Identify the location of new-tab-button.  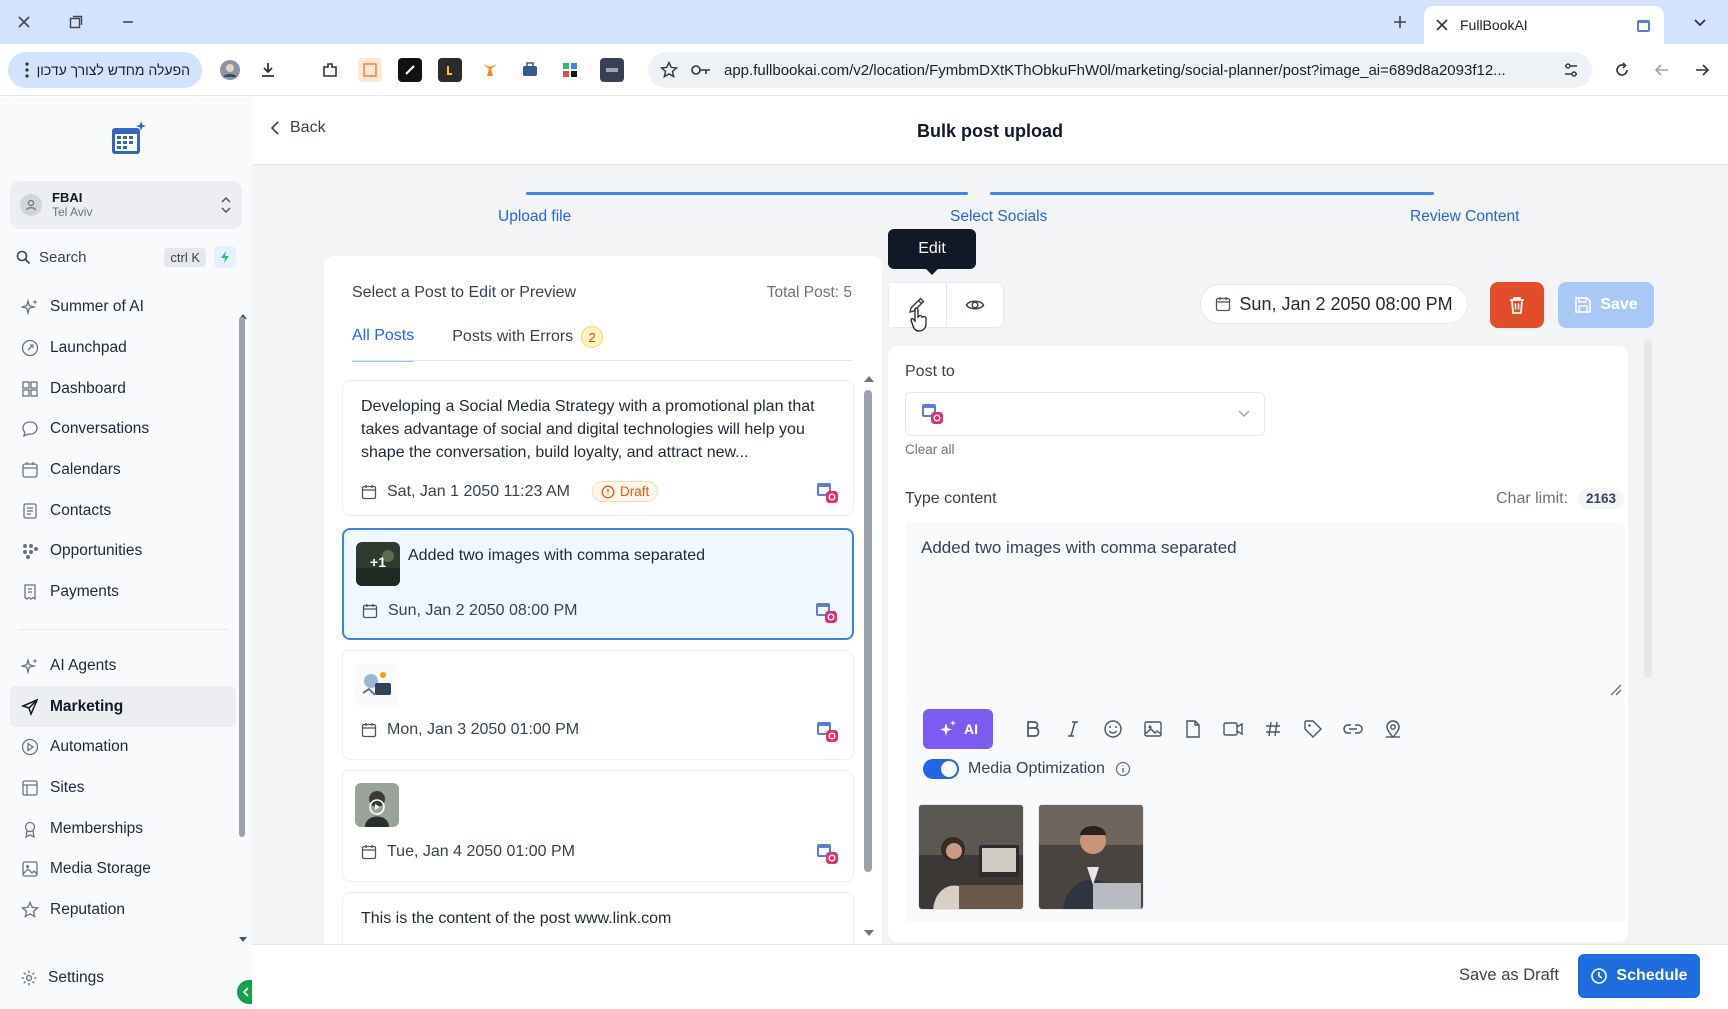
(1400, 22).